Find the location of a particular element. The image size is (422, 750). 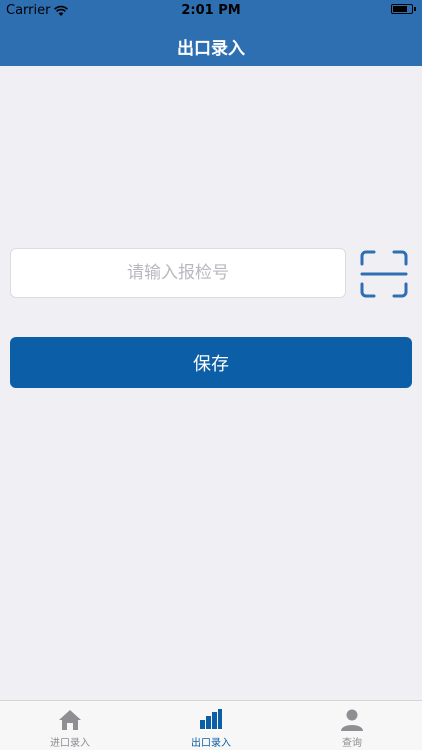

save-button: 保存 is located at coordinates (211, 362).